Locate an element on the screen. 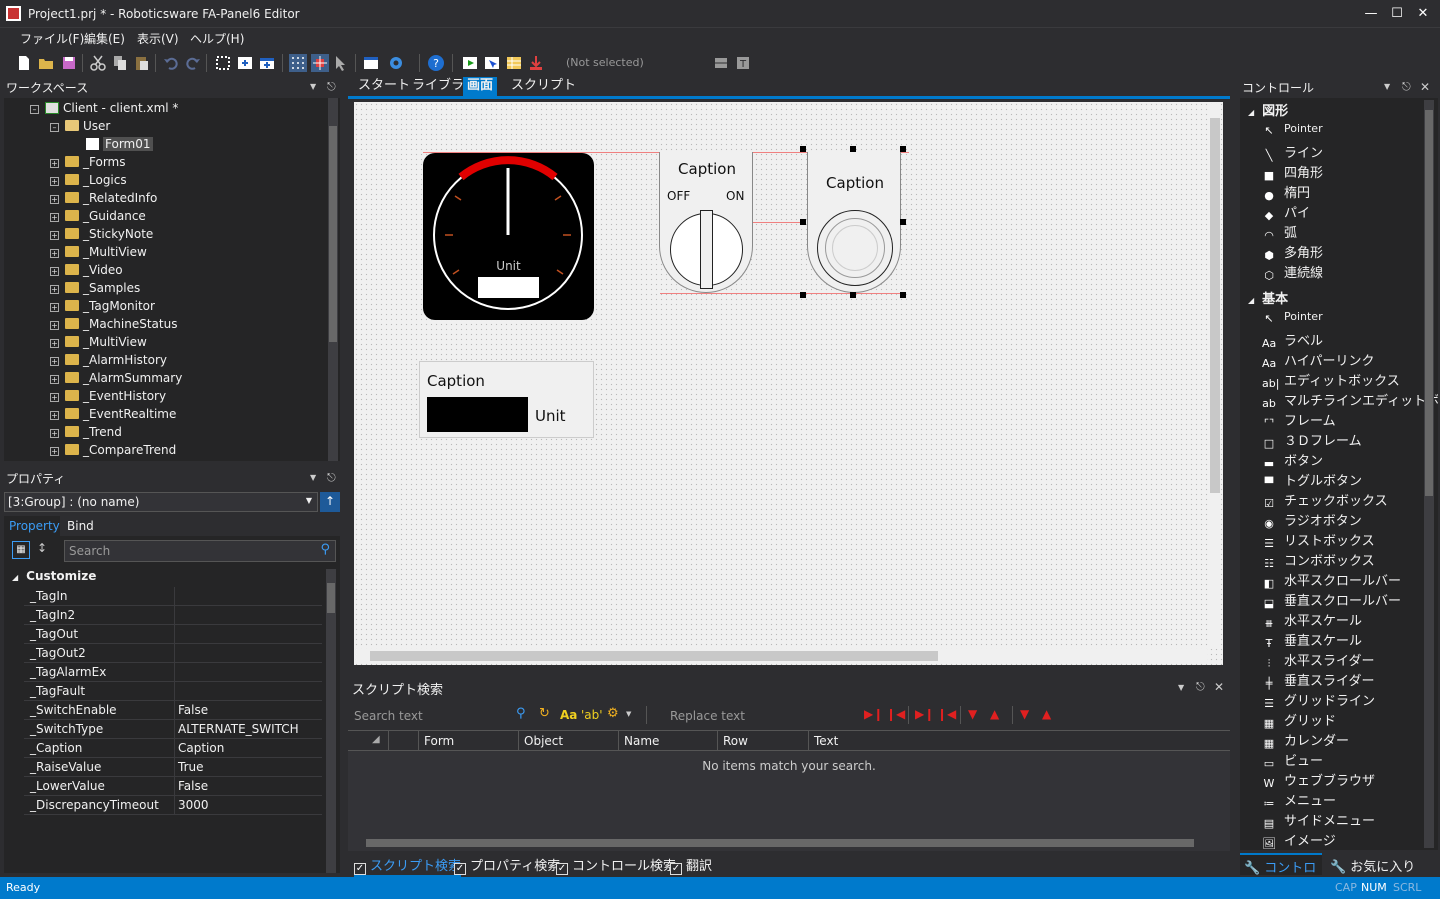 The image size is (1440, 899). control-item: ◆ パイ is located at coordinates (1286, 212).